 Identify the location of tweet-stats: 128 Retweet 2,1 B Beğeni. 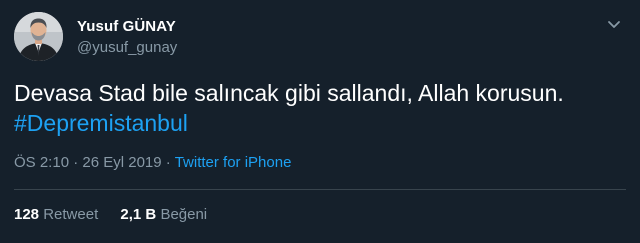
(119, 214).